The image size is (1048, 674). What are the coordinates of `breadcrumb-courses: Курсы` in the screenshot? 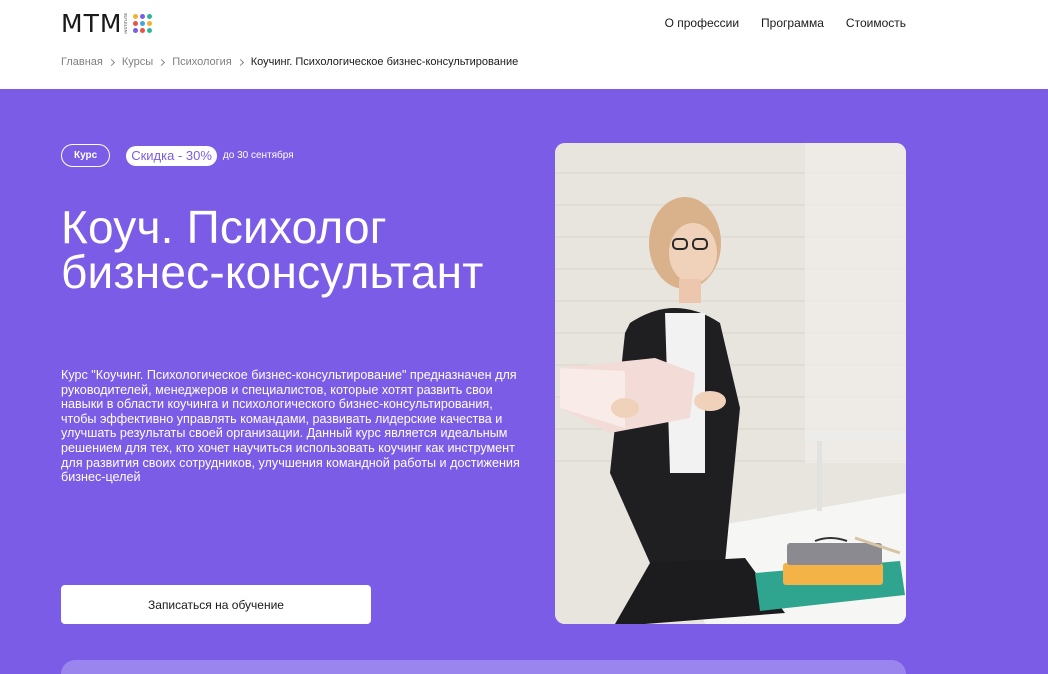 It's located at (137, 62).